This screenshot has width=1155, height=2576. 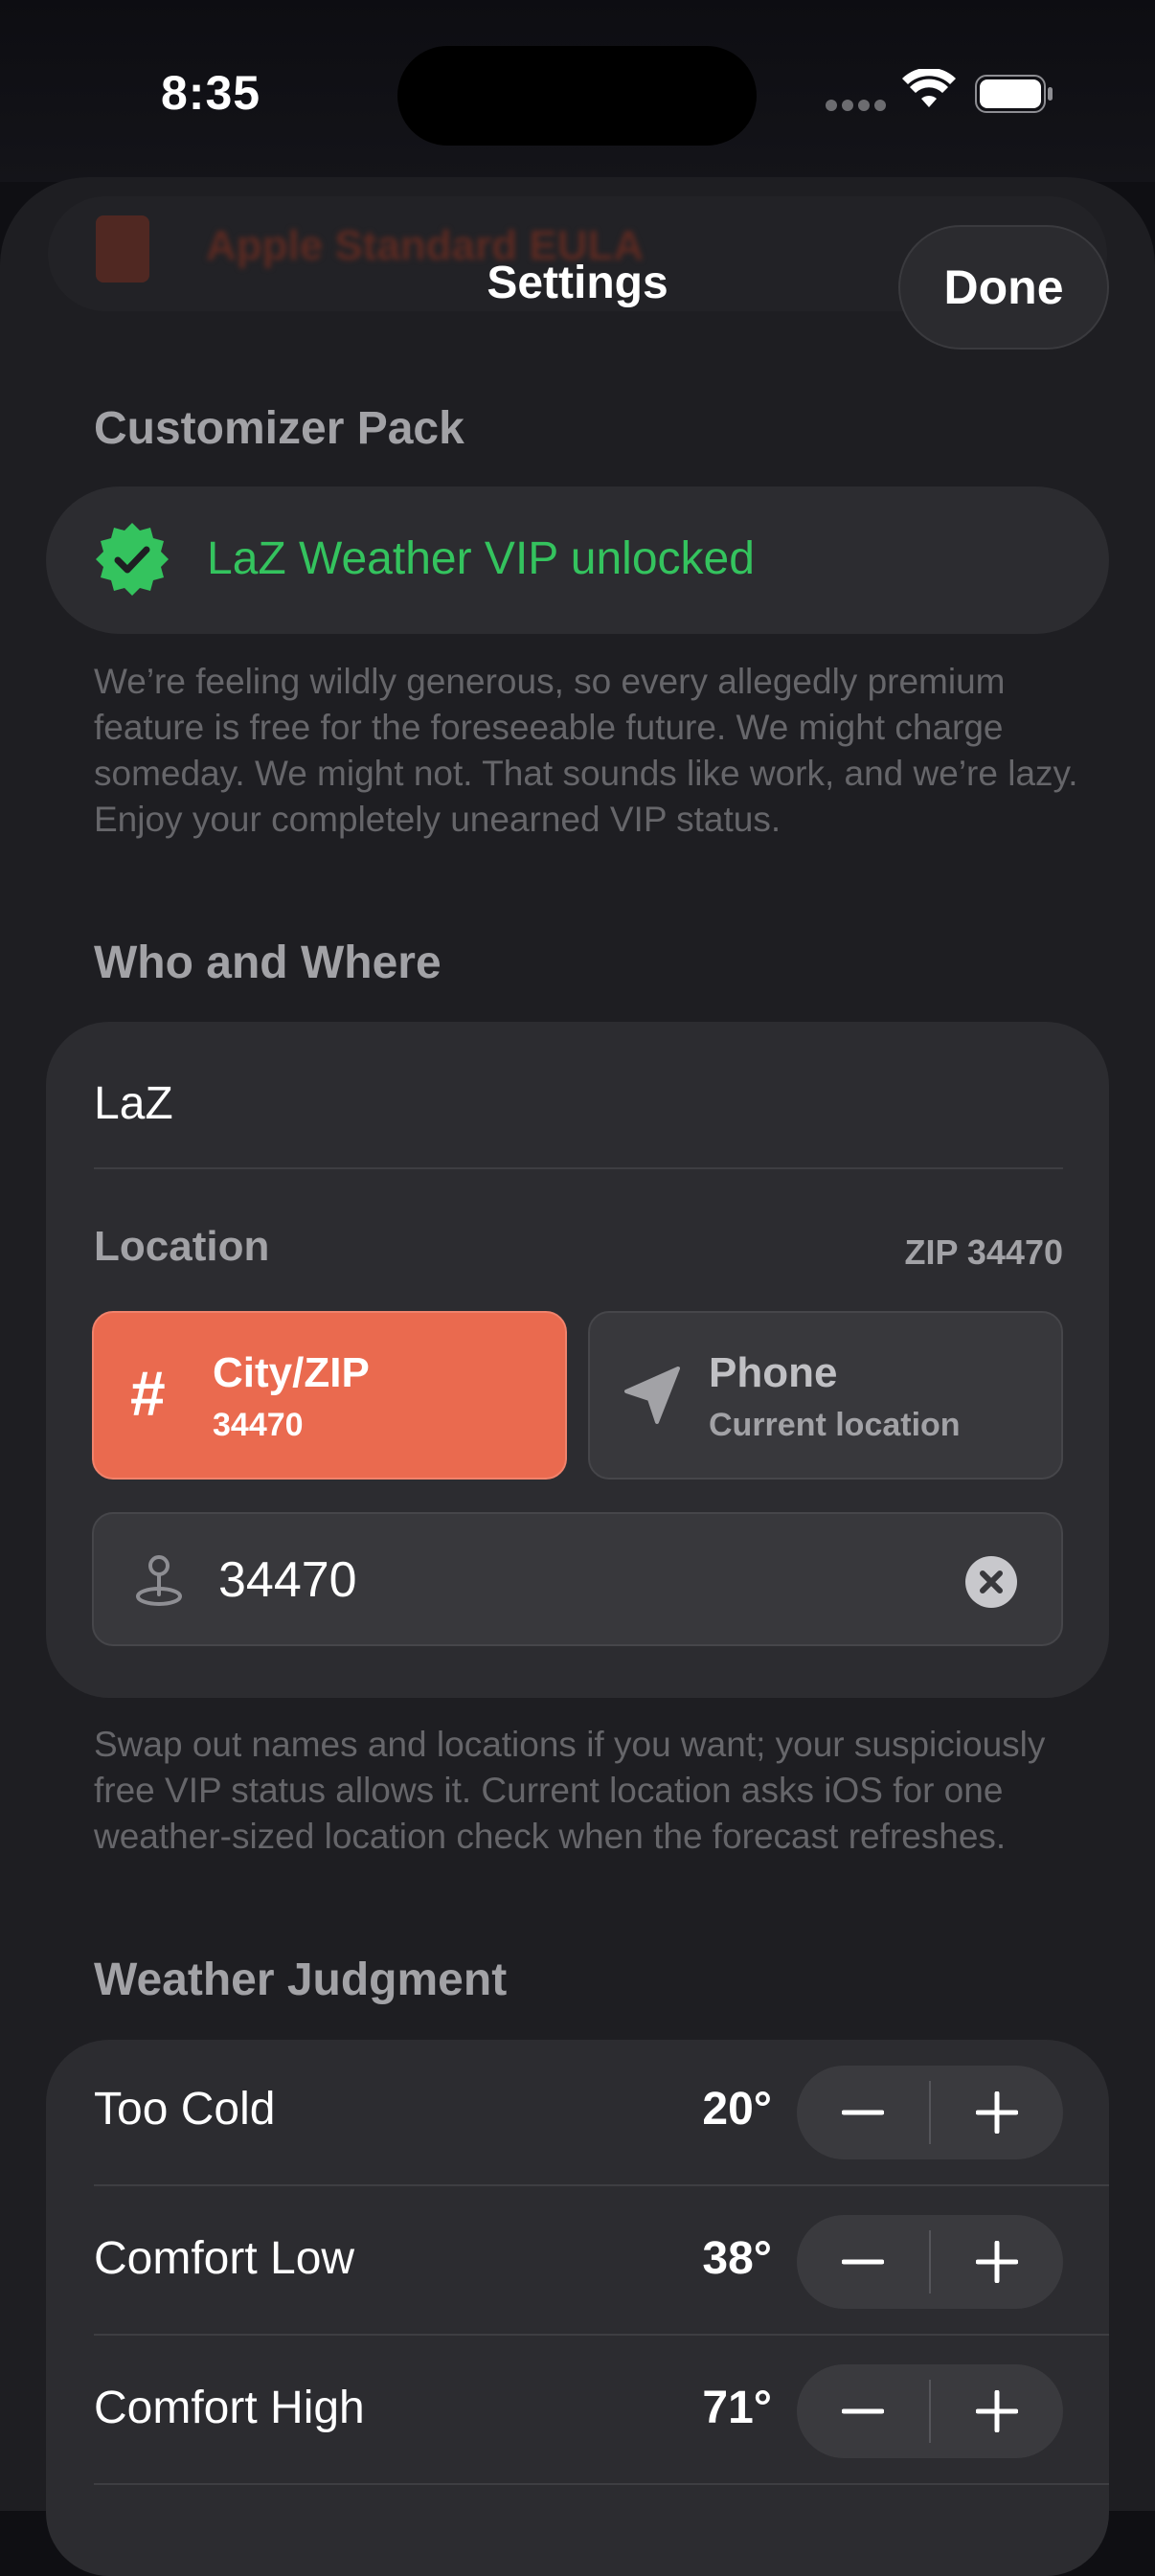 I want to click on name-field, so click(x=577, y=1103).